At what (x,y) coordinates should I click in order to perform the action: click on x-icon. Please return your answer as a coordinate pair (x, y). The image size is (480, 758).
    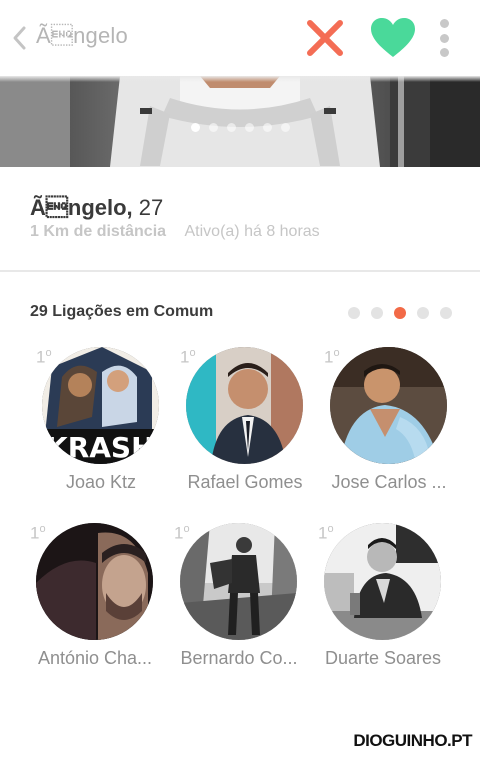
    Looking at the image, I should click on (325, 38).